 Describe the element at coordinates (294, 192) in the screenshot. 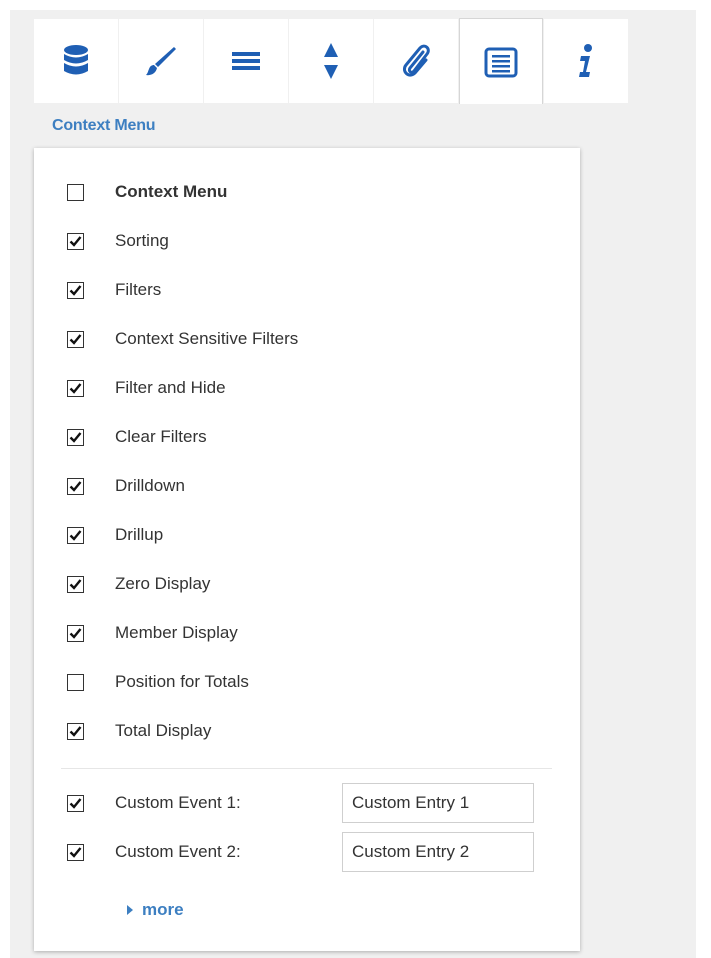

I see `option-row: Context Menu` at that location.